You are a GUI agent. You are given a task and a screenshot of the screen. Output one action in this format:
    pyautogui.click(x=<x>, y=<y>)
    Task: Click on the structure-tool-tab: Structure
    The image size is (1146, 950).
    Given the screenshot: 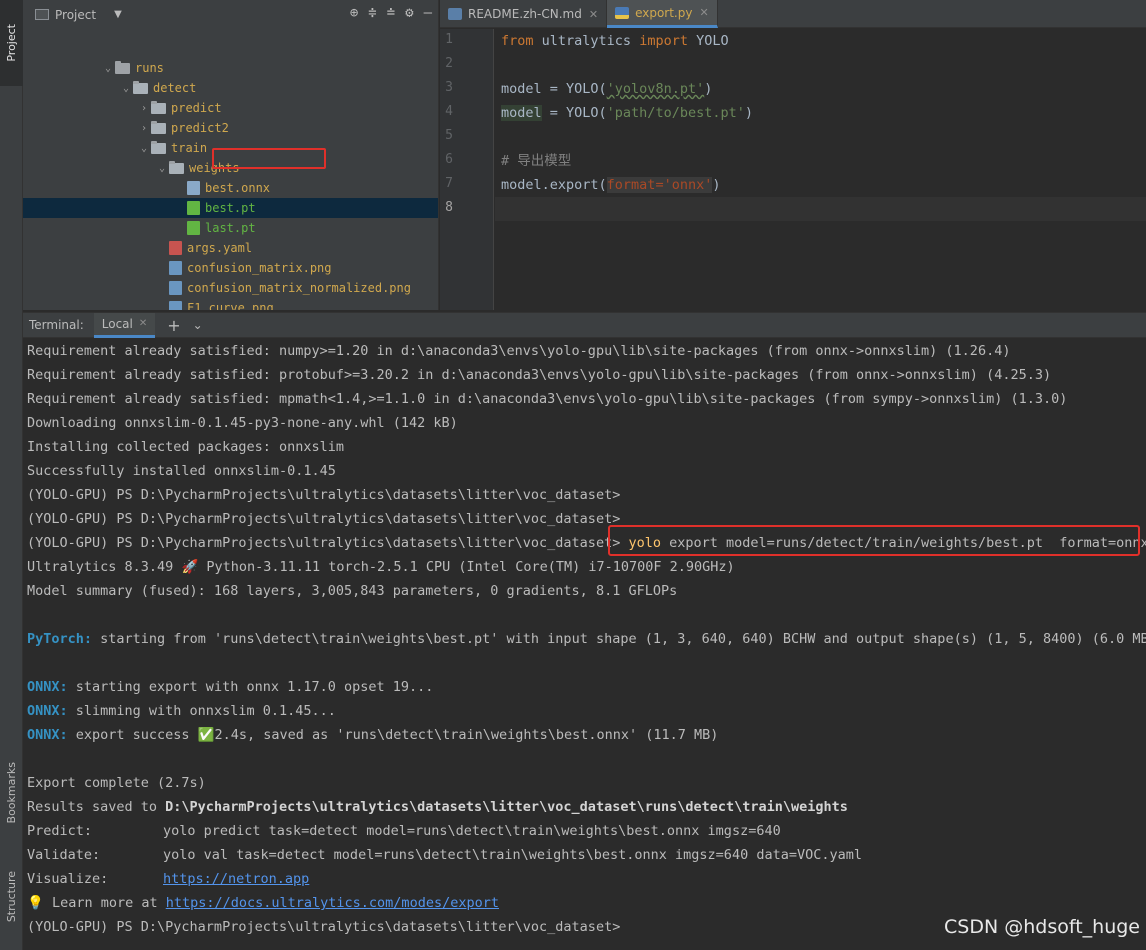 What is the action you would take?
    pyautogui.click(x=11, y=897)
    